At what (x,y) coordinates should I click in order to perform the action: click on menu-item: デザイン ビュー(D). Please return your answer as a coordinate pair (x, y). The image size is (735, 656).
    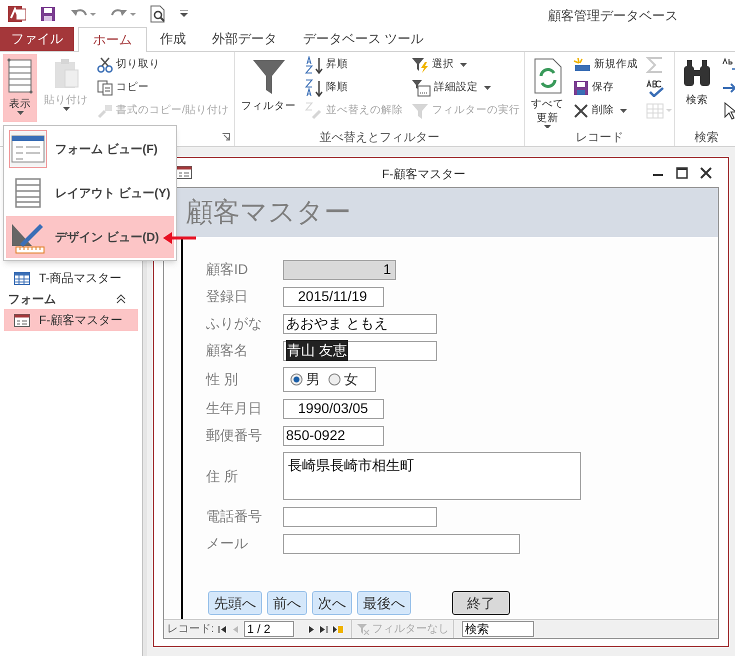
    Looking at the image, I should click on (90, 237).